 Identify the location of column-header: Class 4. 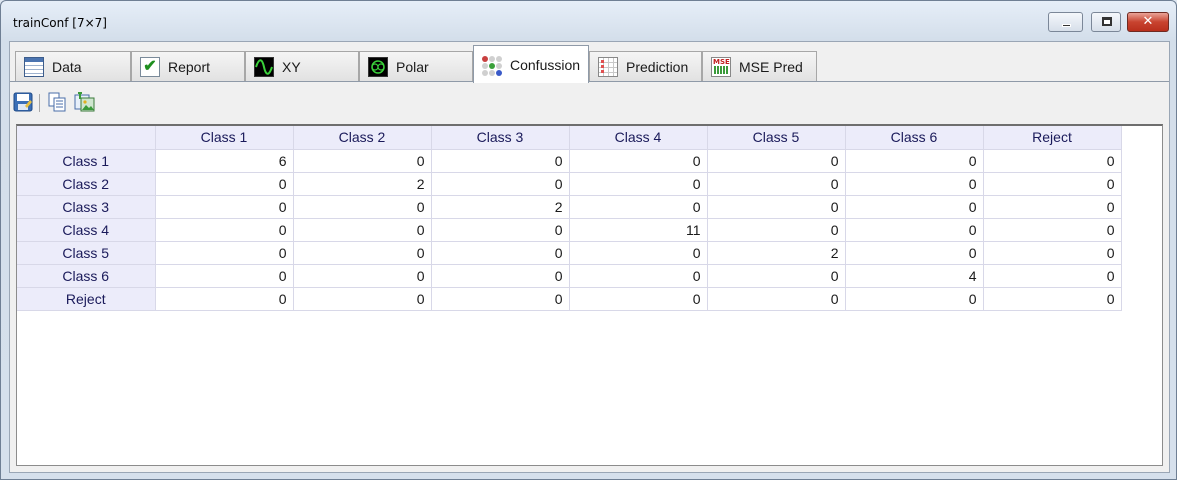
(638, 138).